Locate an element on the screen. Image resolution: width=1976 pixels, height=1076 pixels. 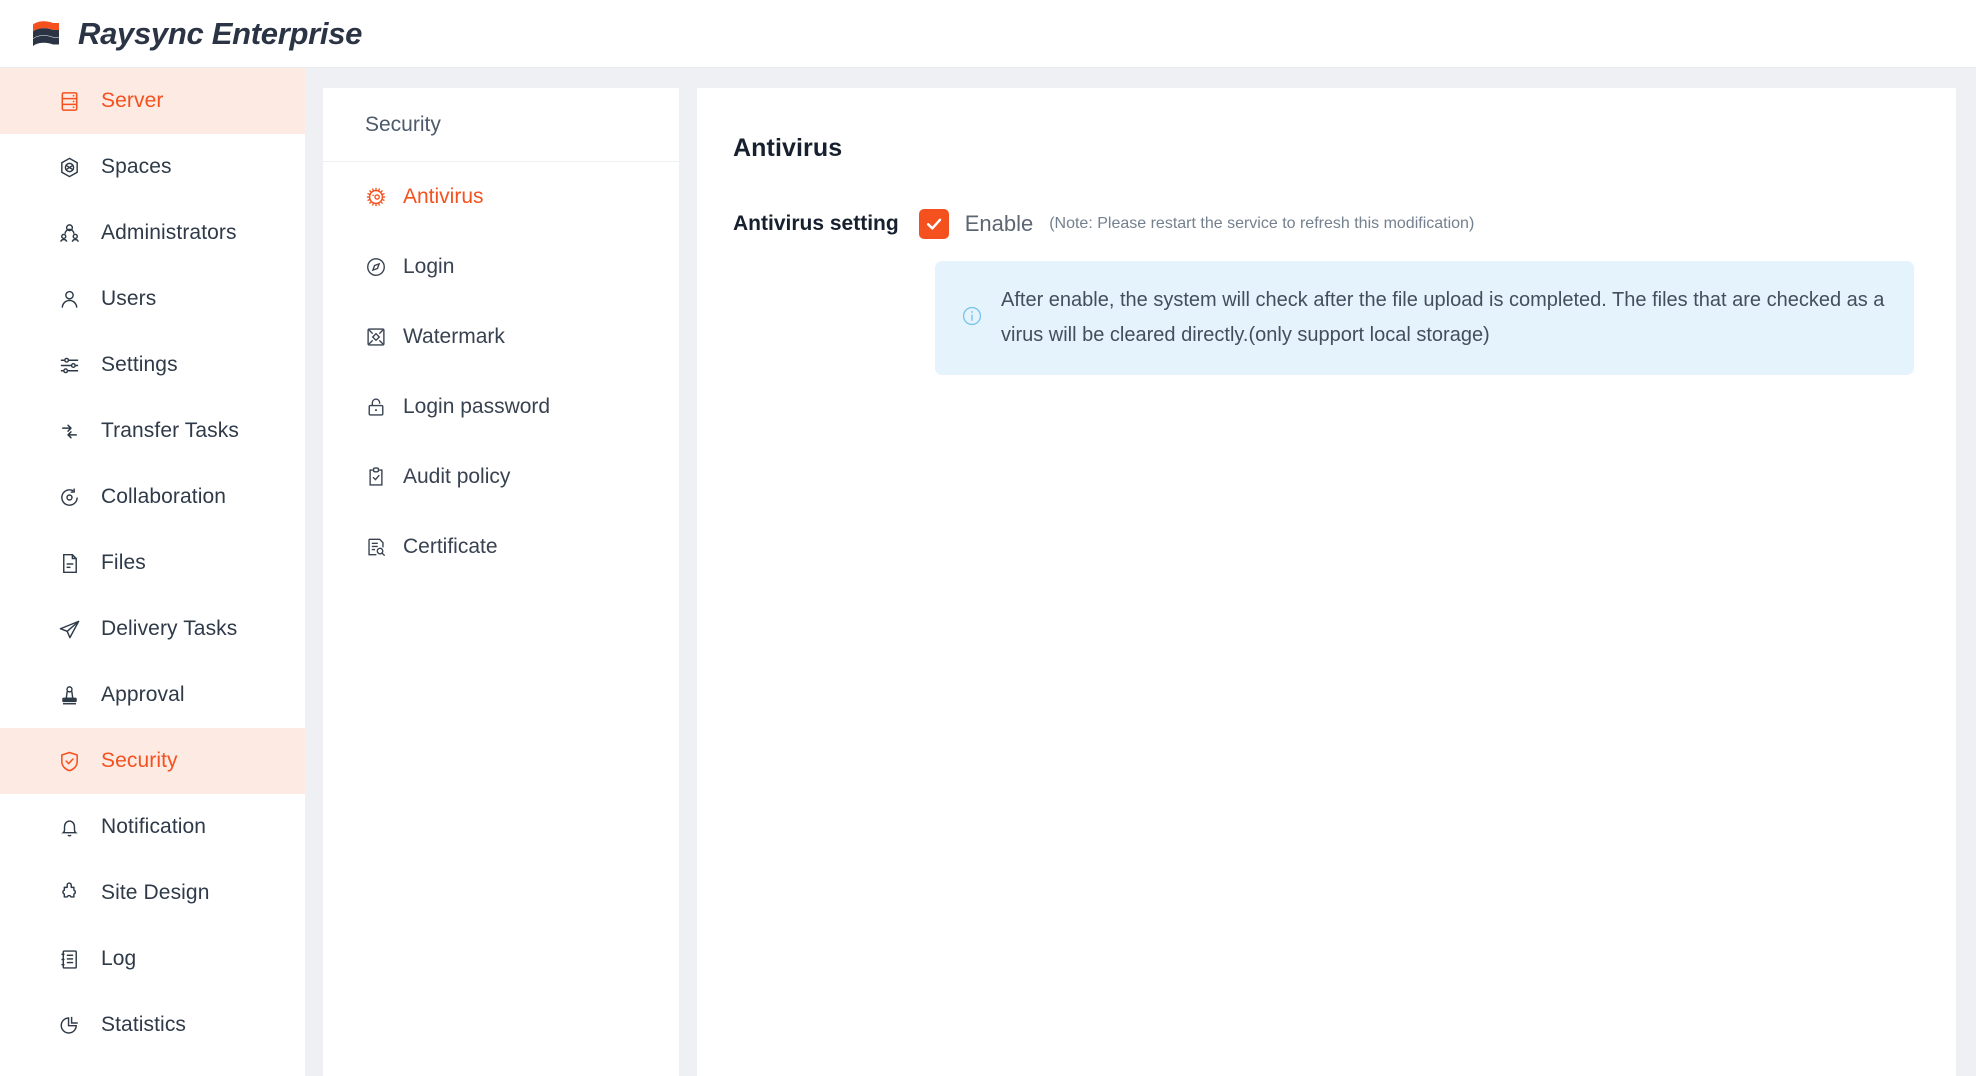
notebook-icon is located at coordinates (69, 959).